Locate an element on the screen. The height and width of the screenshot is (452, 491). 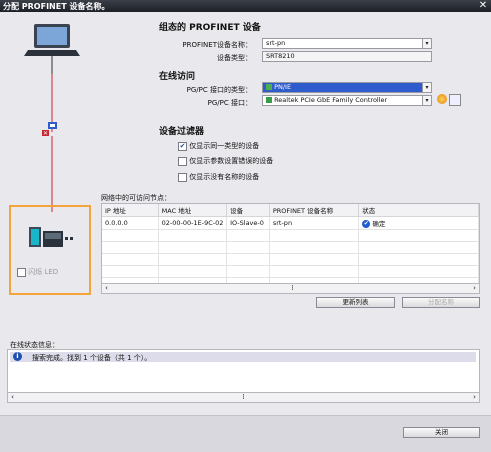
status-row: i 搜索完成。找到 1 个设备（共 1 个）。 is located at coordinates (243, 357).